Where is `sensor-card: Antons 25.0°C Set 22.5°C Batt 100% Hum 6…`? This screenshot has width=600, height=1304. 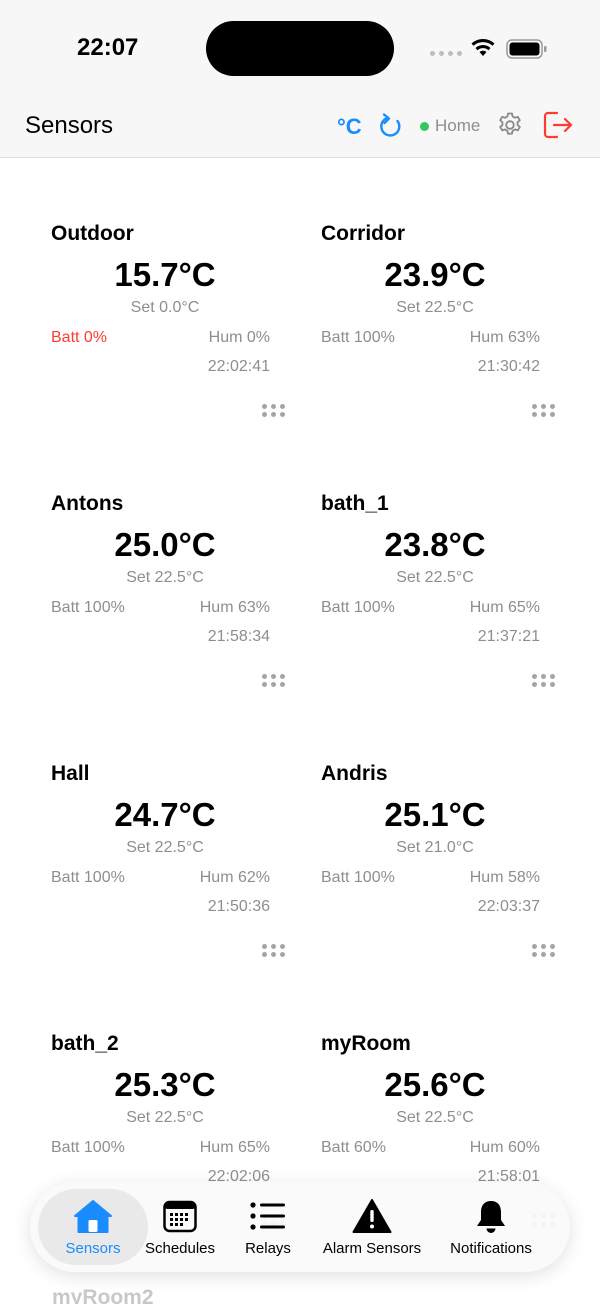 sensor-card: Antons 25.0°C Set 22.5°C Batt 100% Hum 6… is located at coordinates (165, 563).